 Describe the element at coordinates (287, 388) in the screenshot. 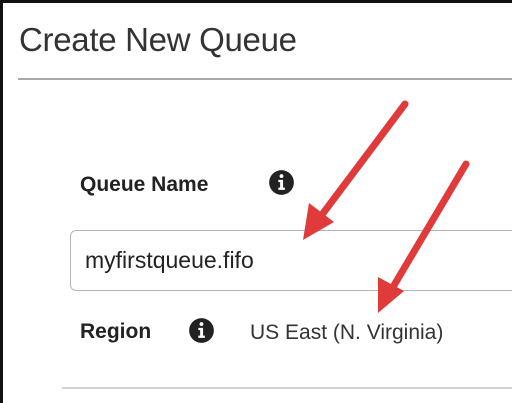

I see `section-divider` at that location.